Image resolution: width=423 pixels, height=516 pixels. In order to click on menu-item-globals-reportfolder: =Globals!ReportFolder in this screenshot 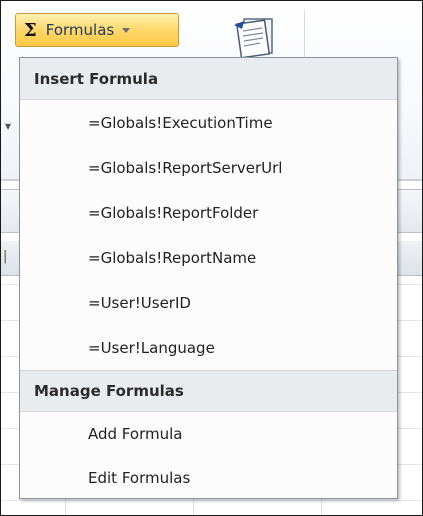, I will do `click(208, 212)`.